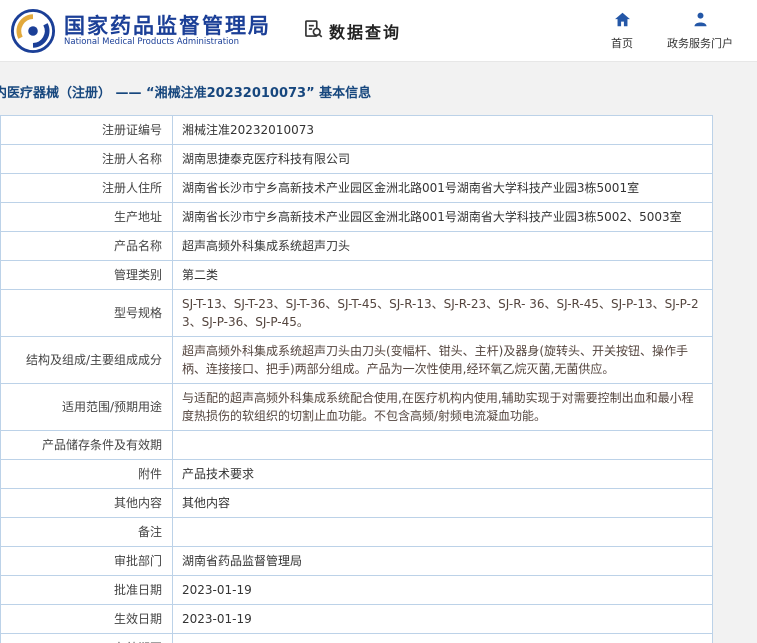 This screenshot has height=643, width=757. Describe the element at coordinates (365, 32) in the screenshot. I see `section-title: 数据查询` at that location.